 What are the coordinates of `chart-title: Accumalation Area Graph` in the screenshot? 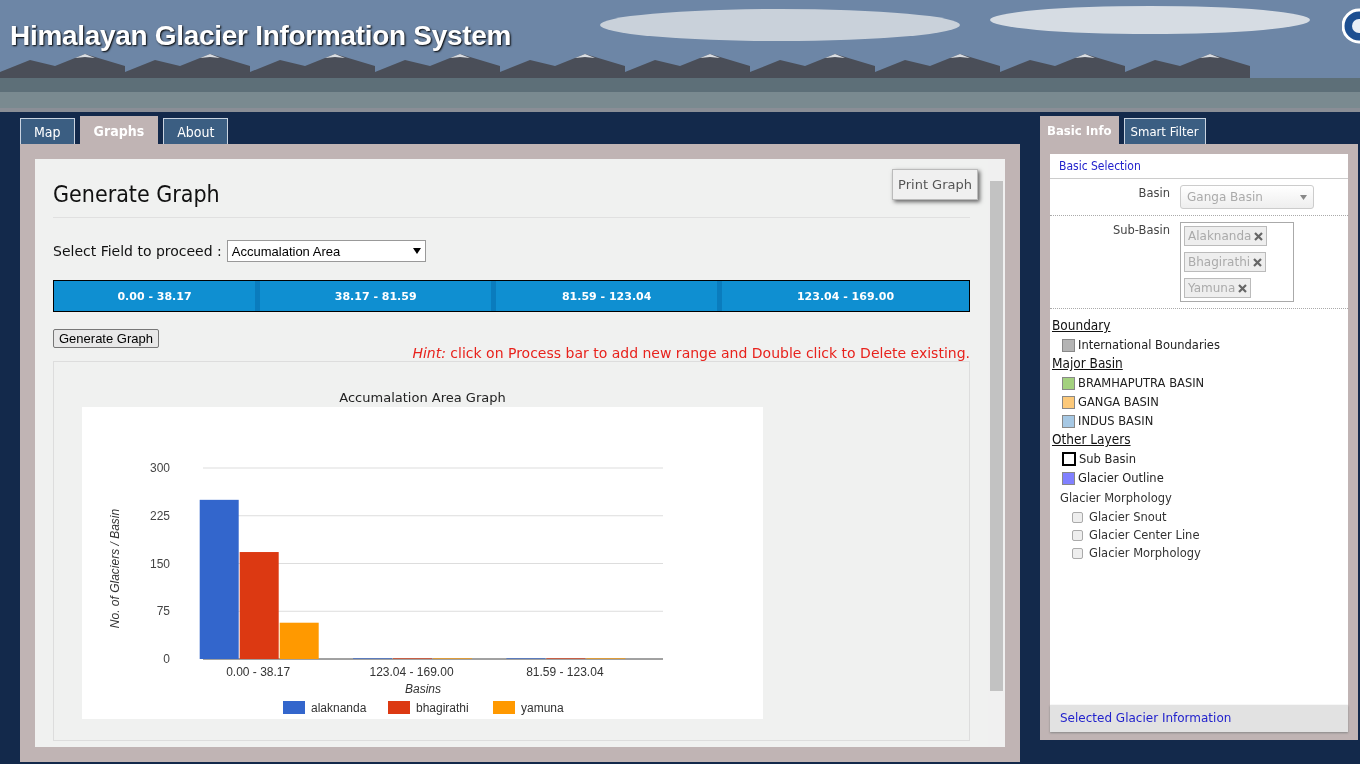 It's located at (422, 397).